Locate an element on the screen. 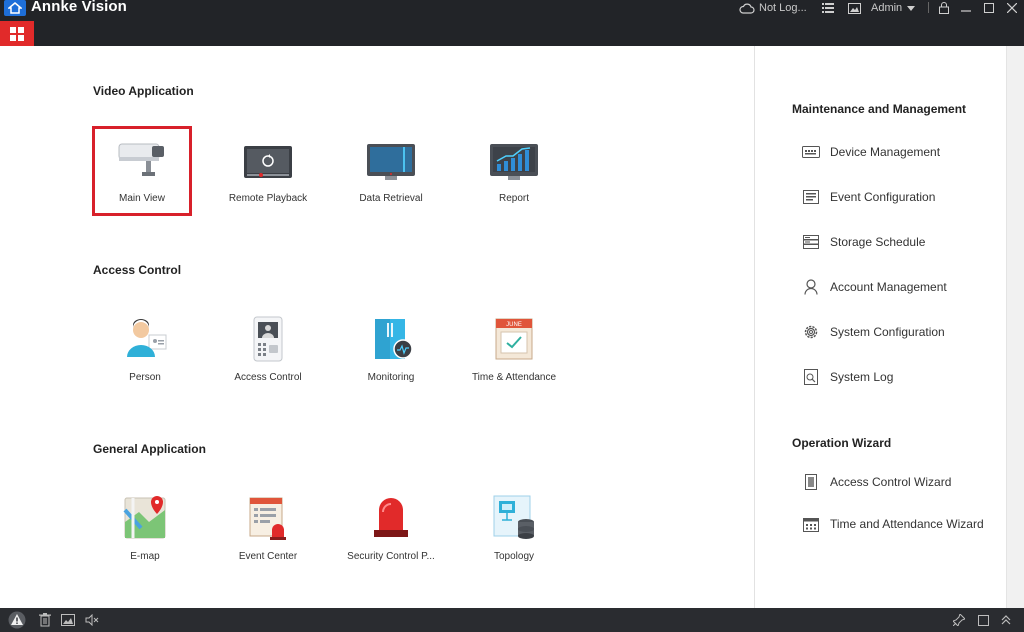  menu-item-event-configuration: Event Configuration is located at coordinates (867, 197).